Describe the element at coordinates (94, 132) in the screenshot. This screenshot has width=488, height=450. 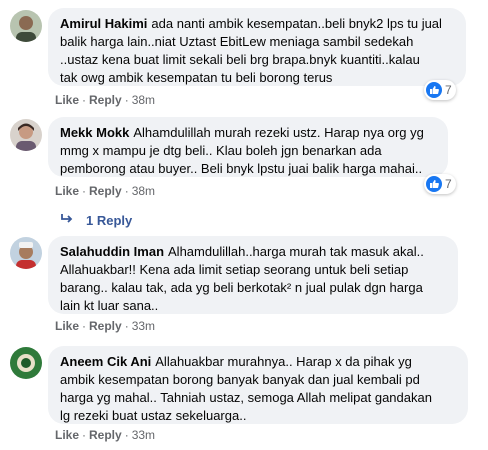
I see `comment-author: Mekk Mokk` at that location.